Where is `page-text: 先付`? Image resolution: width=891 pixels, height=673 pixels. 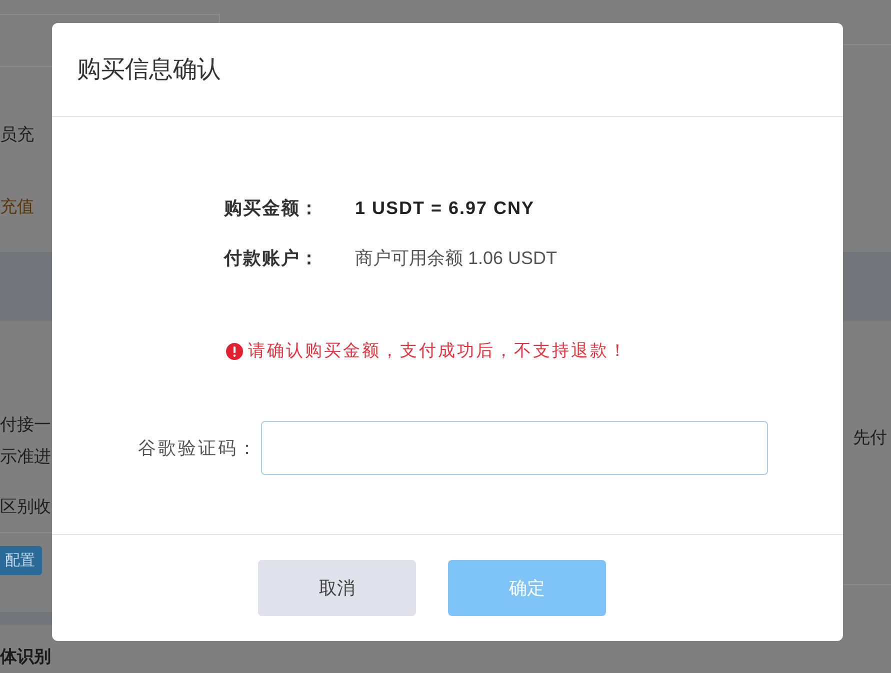 page-text: 先付 is located at coordinates (870, 438).